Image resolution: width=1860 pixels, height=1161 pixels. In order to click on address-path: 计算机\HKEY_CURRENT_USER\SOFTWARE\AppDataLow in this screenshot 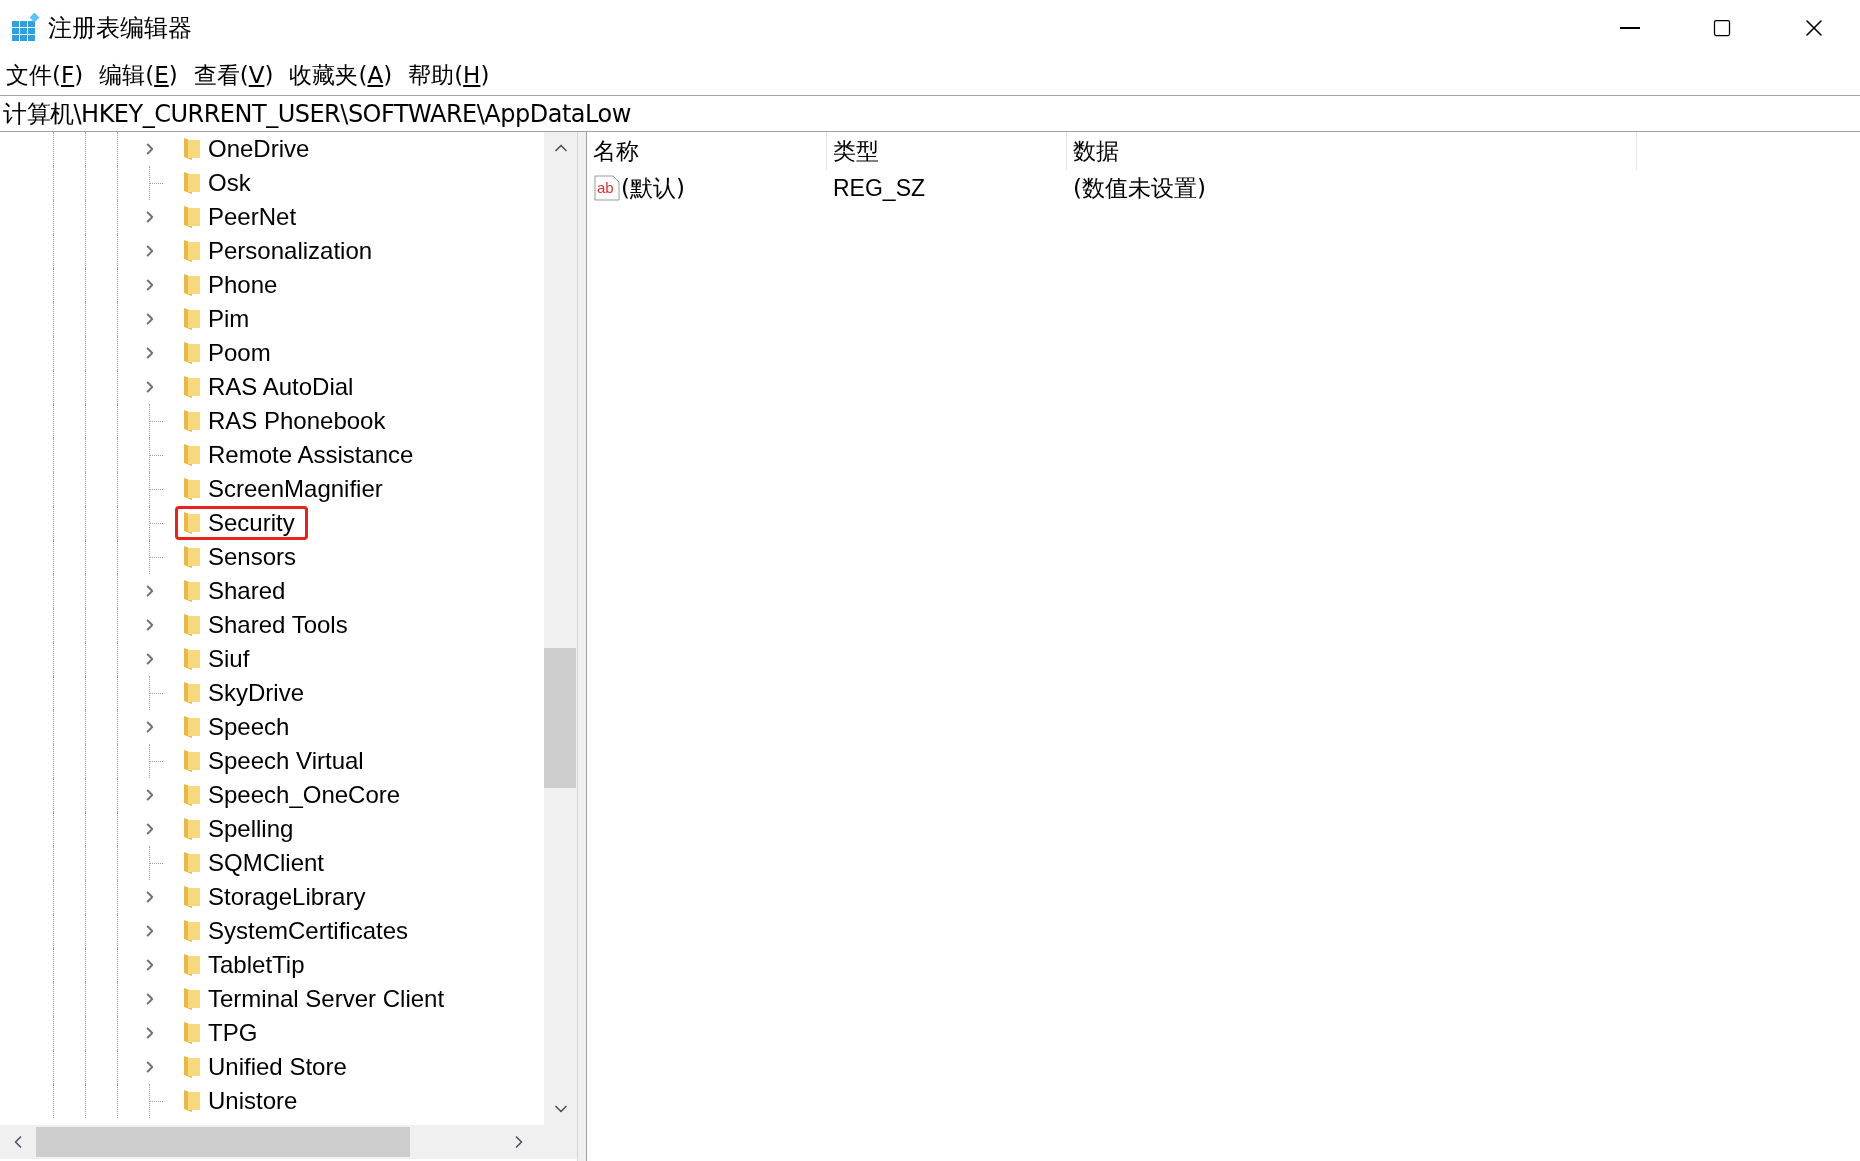, I will do `click(317, 113)`.